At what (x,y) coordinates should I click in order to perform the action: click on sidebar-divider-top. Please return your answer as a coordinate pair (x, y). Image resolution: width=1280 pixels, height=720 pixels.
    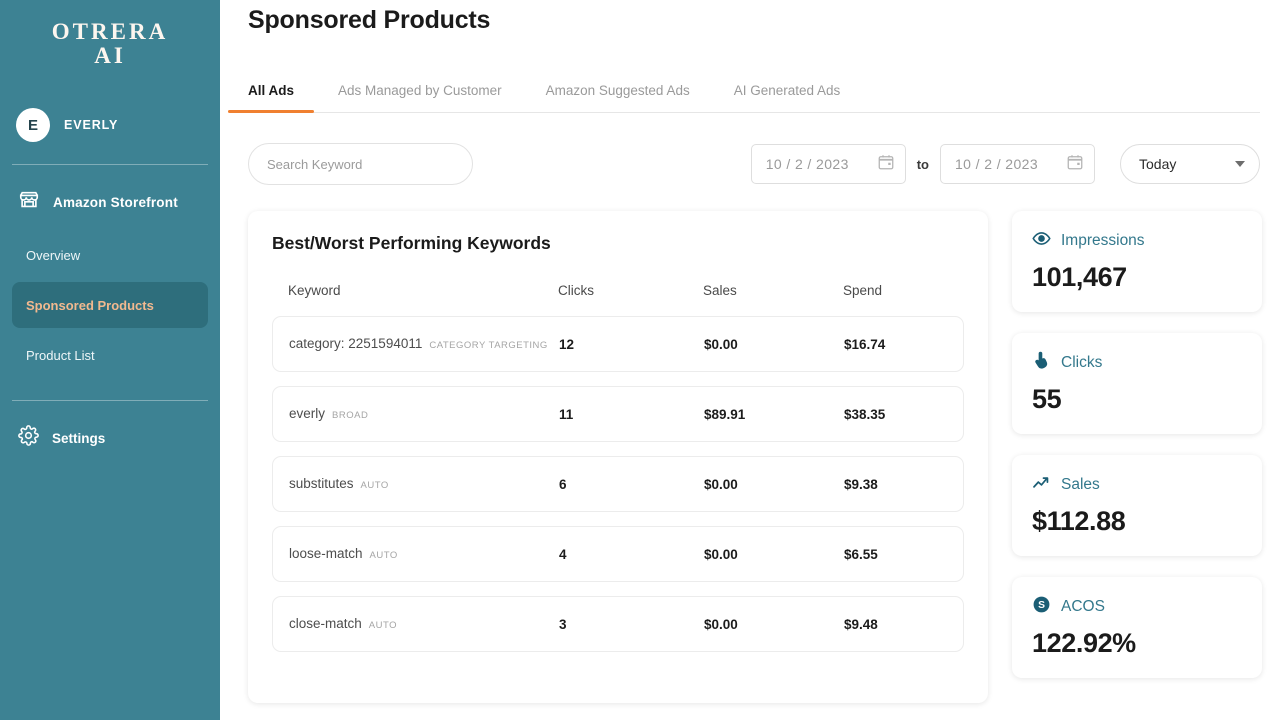
    Looking at the image, I should click on (110, 165).